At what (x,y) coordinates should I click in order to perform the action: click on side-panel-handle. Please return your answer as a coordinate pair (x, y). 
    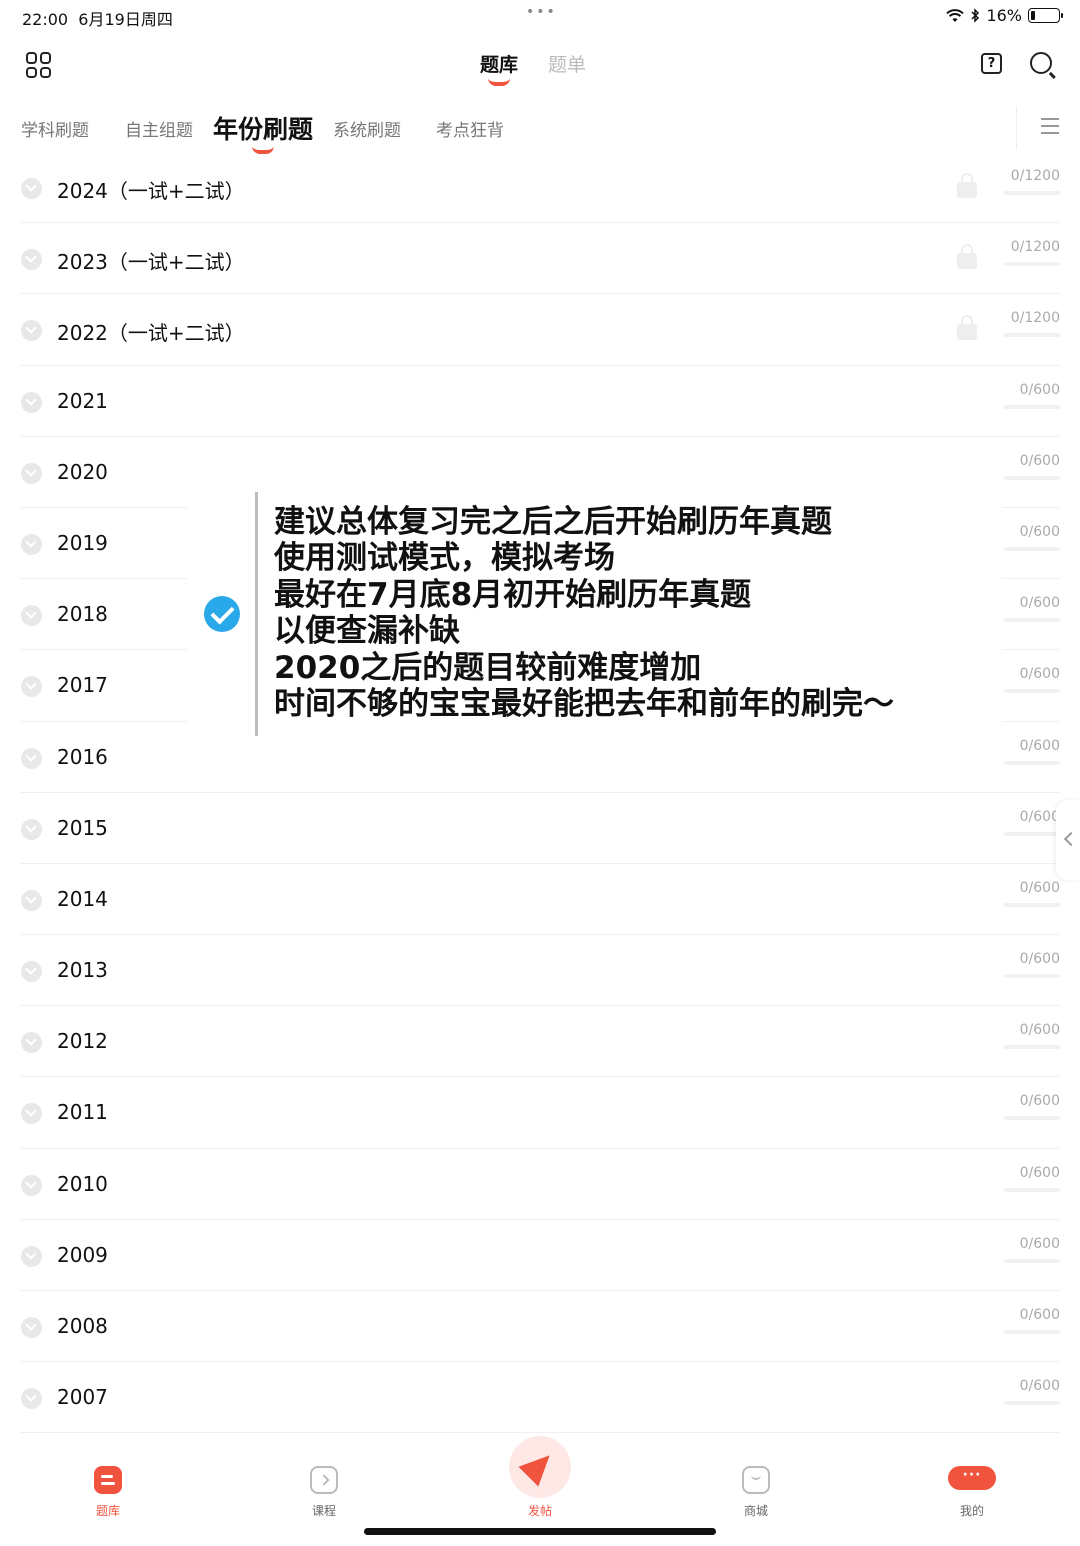
    Looking at the image, I should click on (1068, 840).